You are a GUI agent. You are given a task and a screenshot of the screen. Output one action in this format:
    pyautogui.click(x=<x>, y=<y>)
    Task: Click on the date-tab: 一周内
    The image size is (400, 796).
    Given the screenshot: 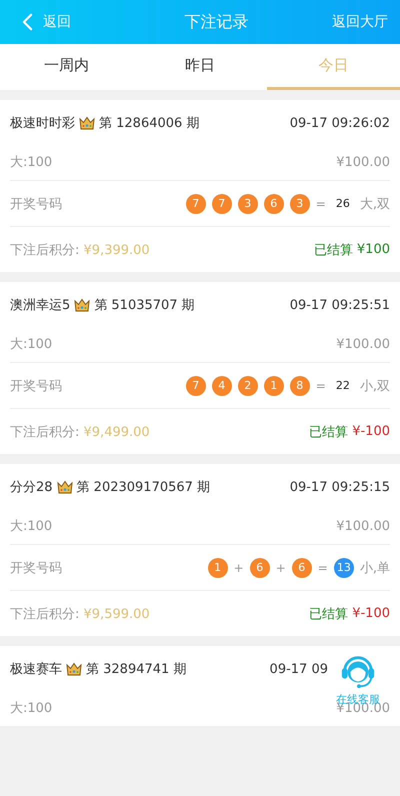 What is the action you would take?
    pyautogui.click(x=67, y=67)
    